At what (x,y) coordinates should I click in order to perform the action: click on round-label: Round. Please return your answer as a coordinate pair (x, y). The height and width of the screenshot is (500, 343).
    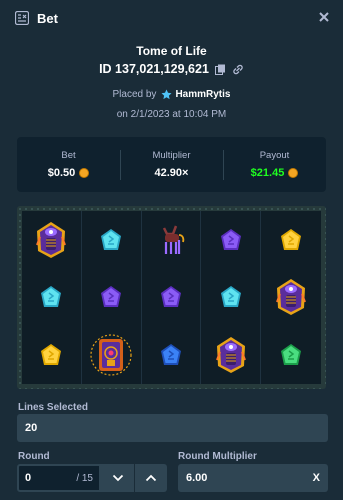
    Looking at the image, I should click on (34, 456).